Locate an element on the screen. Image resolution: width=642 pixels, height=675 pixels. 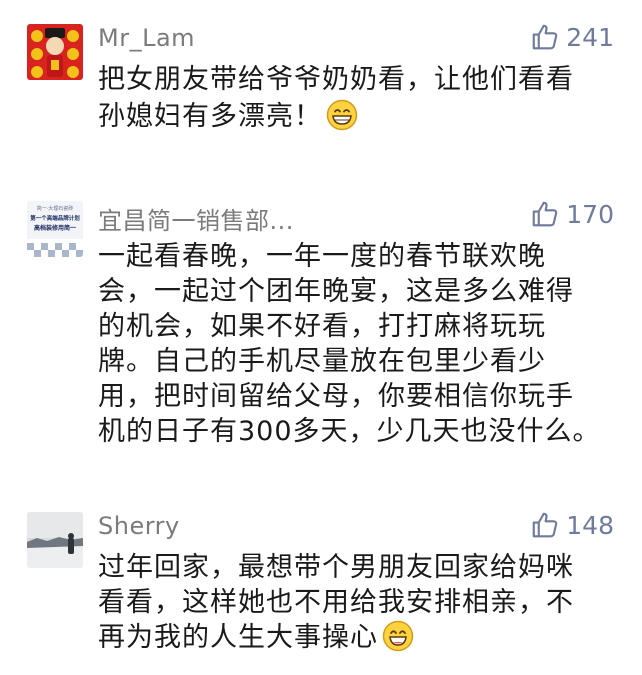
comment-line: 会，一起过个团年晚宴，这是多么难得 is located at coordinates (336, 291).